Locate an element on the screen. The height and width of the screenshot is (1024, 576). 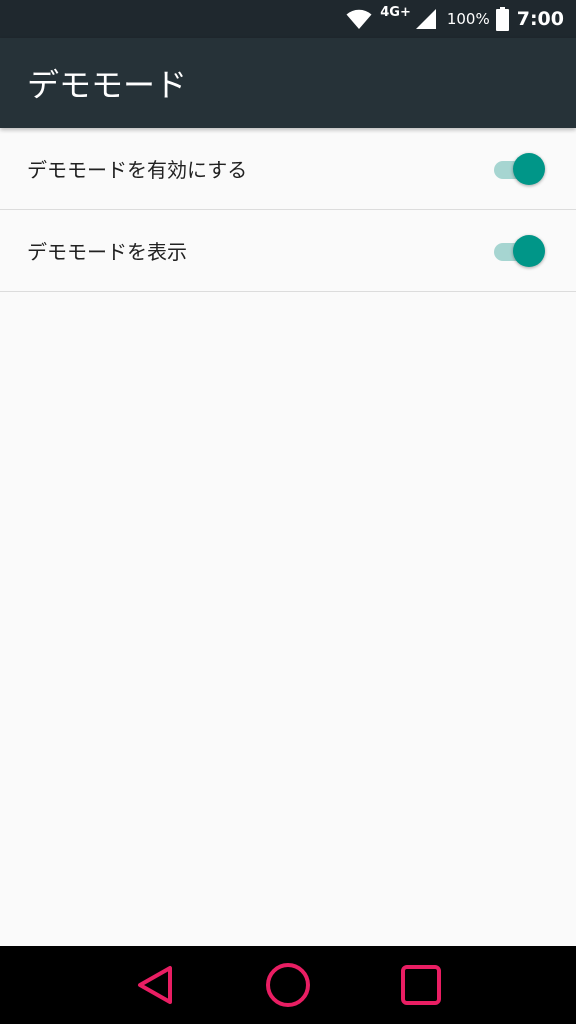
home-icon is located at coordinates (288, 985).